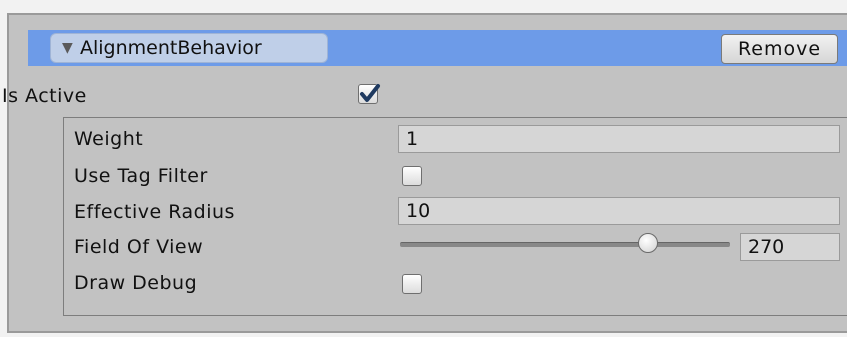 This screenshot has width=847, height=337. What do you see at coordinates (370, 93) in the screenshot?
I see `checkmark-icon` at bounding box center [370, 93].